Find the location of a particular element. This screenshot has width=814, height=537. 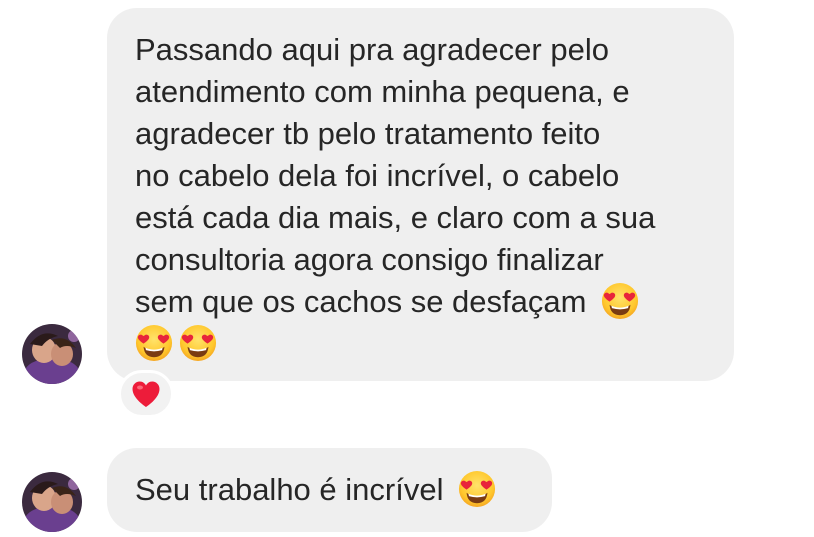

message-line-with-emoji: Seu trabalho é incrível is located at coordinates (315, 490).